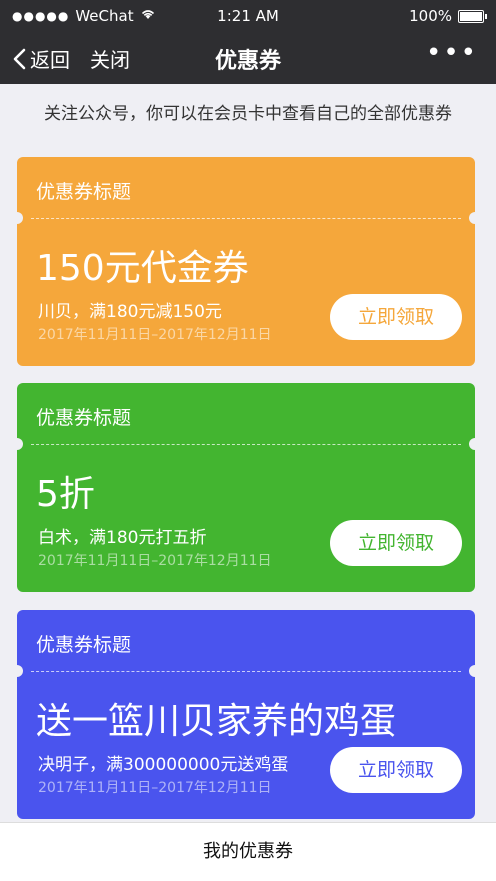  I want to click on page-title: 优惠券, so click(247, 61).